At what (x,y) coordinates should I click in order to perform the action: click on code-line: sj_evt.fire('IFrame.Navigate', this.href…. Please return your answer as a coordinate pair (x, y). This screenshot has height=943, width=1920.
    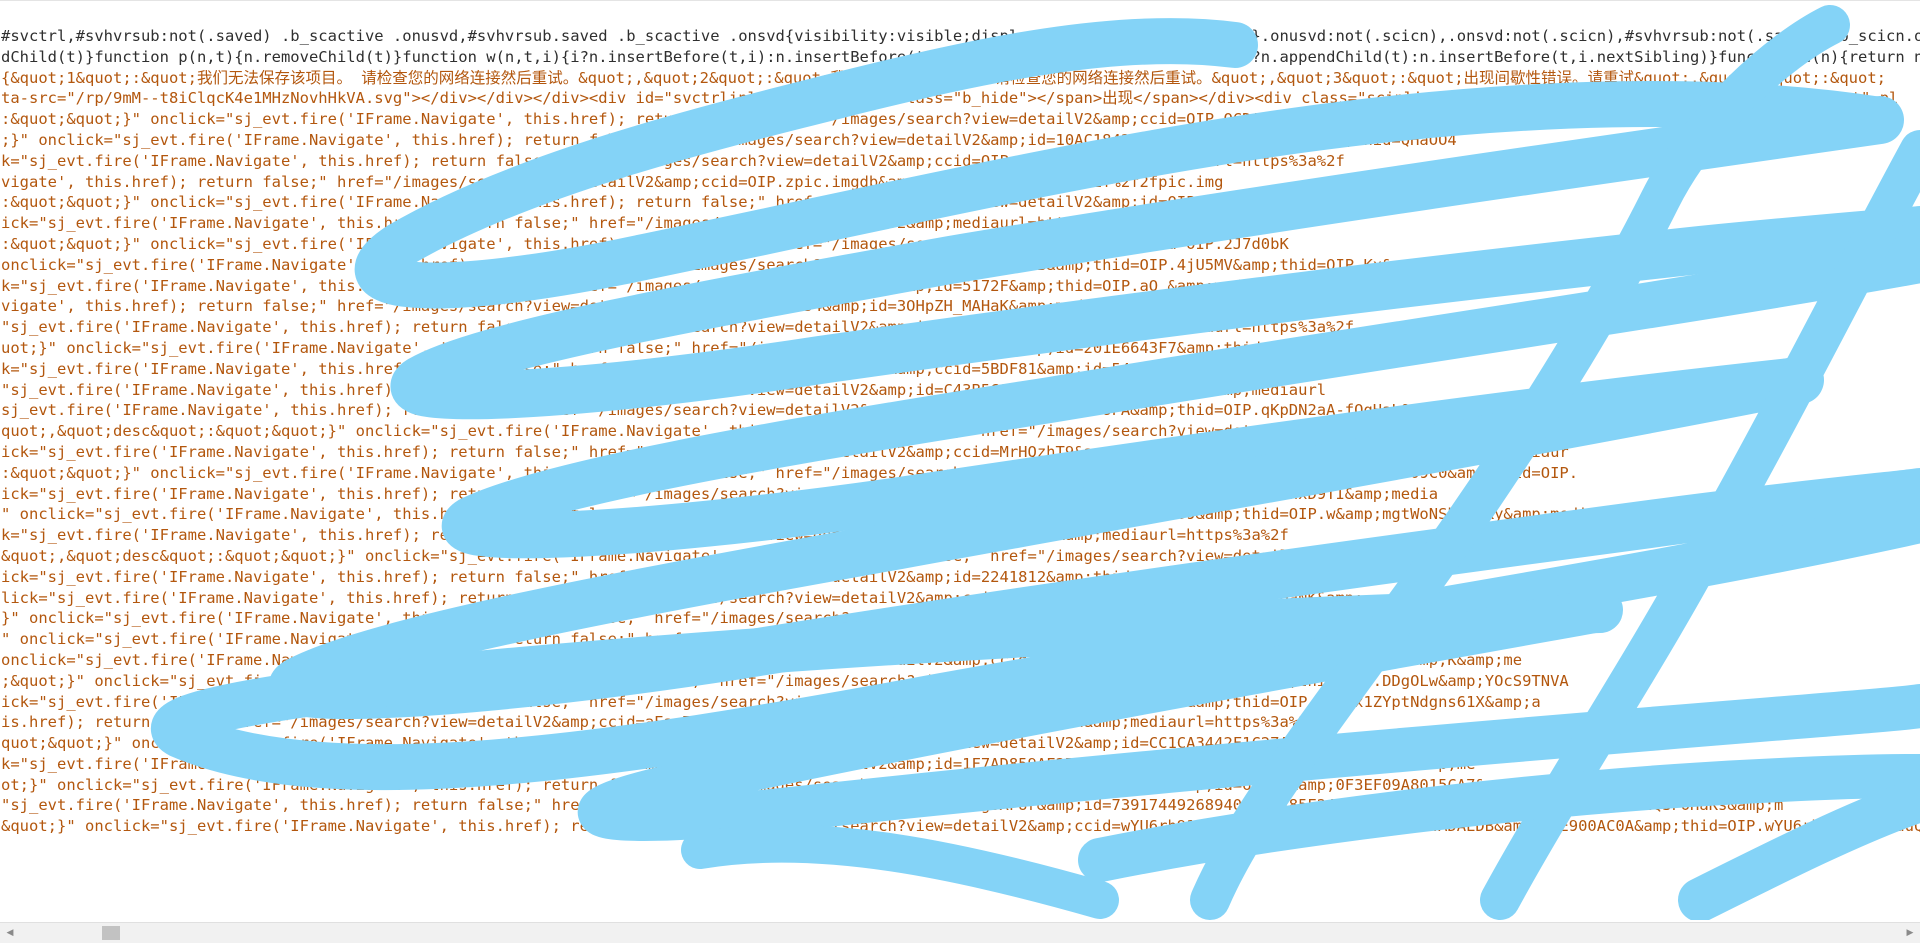
    Looking at the image, I should click on (729, 410).